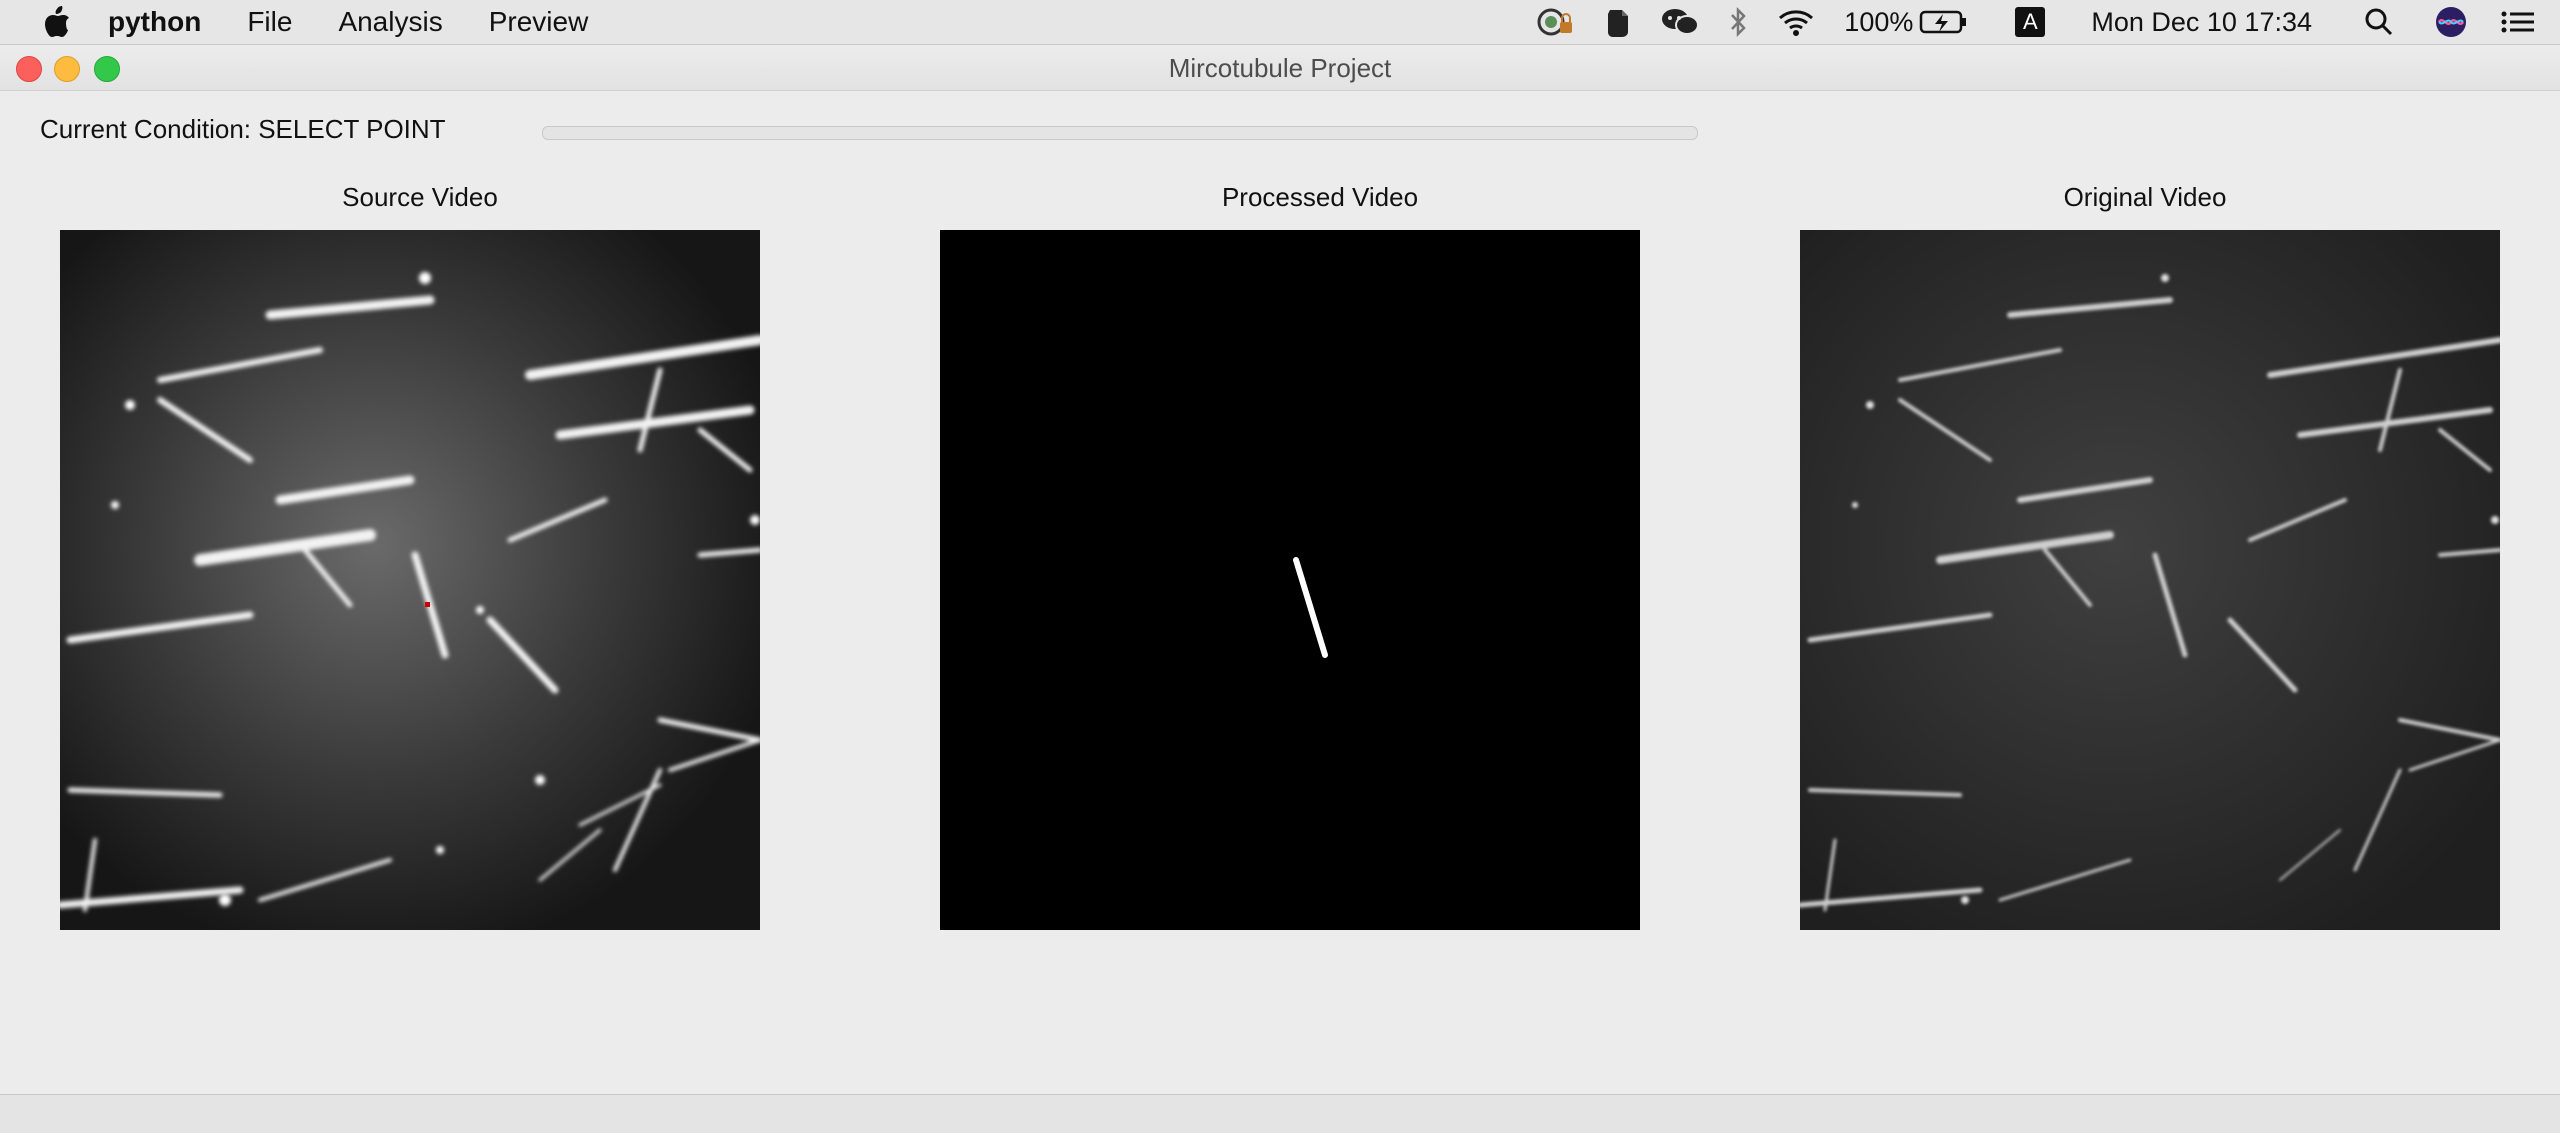 This screenshot has height=1133, width=2560. Describe the element at coordinates (243, 129) in the screenshot. I see `current-condition-label: Current Condition: SELECT POINT` at that location.